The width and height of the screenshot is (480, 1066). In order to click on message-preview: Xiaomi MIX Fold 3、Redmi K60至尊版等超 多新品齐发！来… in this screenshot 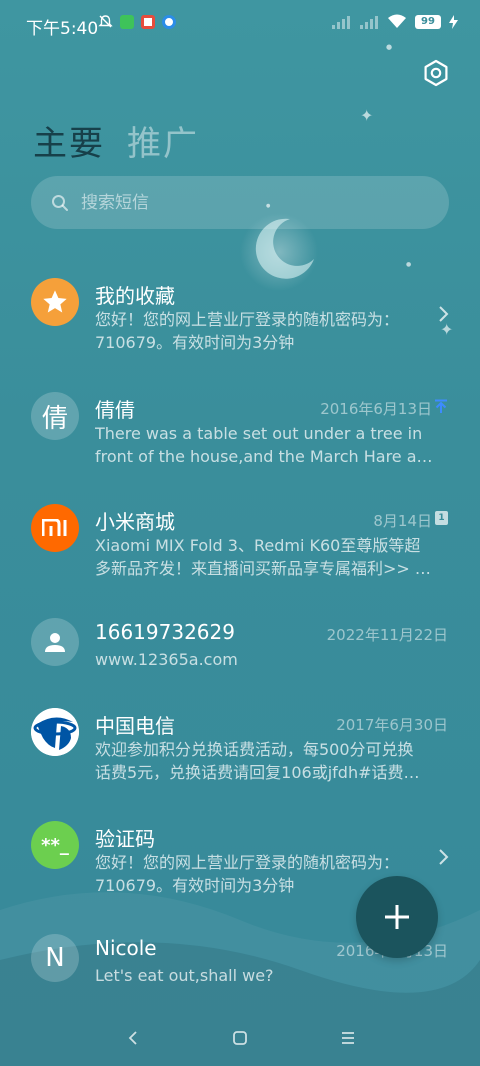, I will do `click(266, 557)`.